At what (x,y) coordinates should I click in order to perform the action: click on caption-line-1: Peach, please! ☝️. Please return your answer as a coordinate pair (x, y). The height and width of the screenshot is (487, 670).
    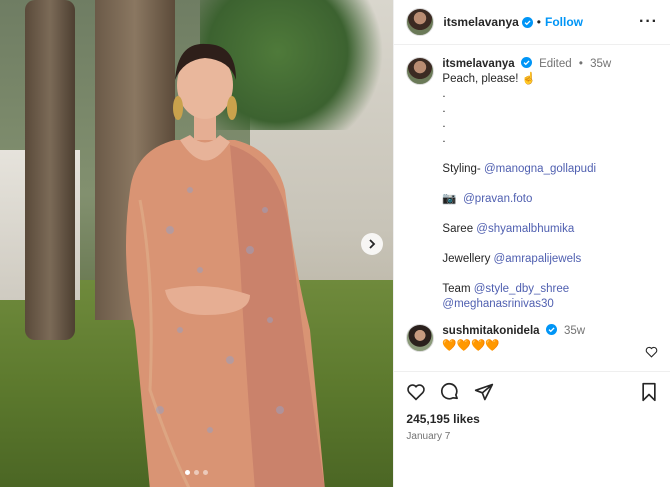
    Looking at the image, I should click on (489, 79).